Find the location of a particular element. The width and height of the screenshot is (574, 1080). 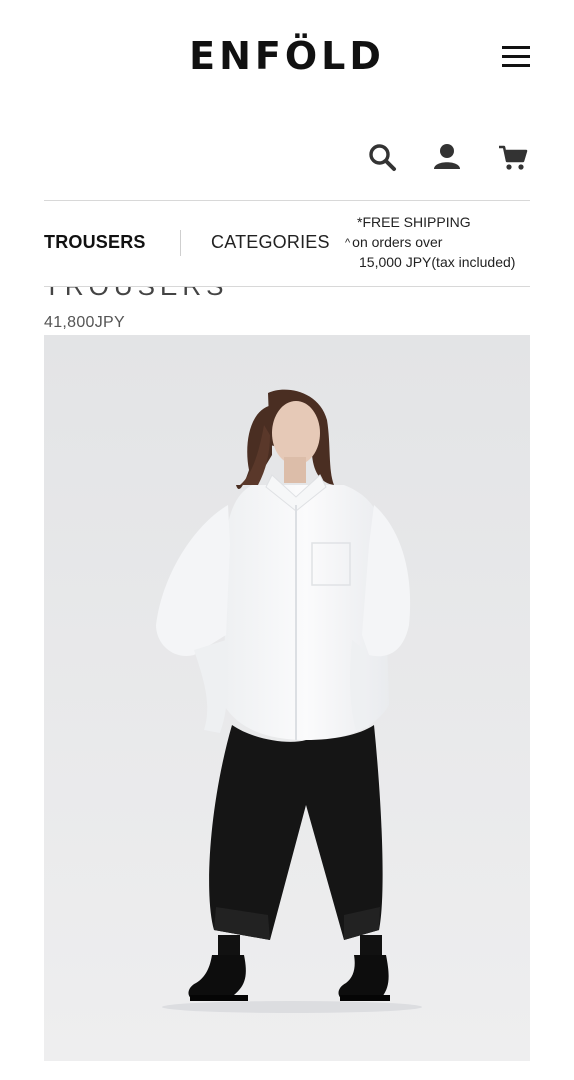

chevron-up-icon: ^ is located at coordinates (347, 244).